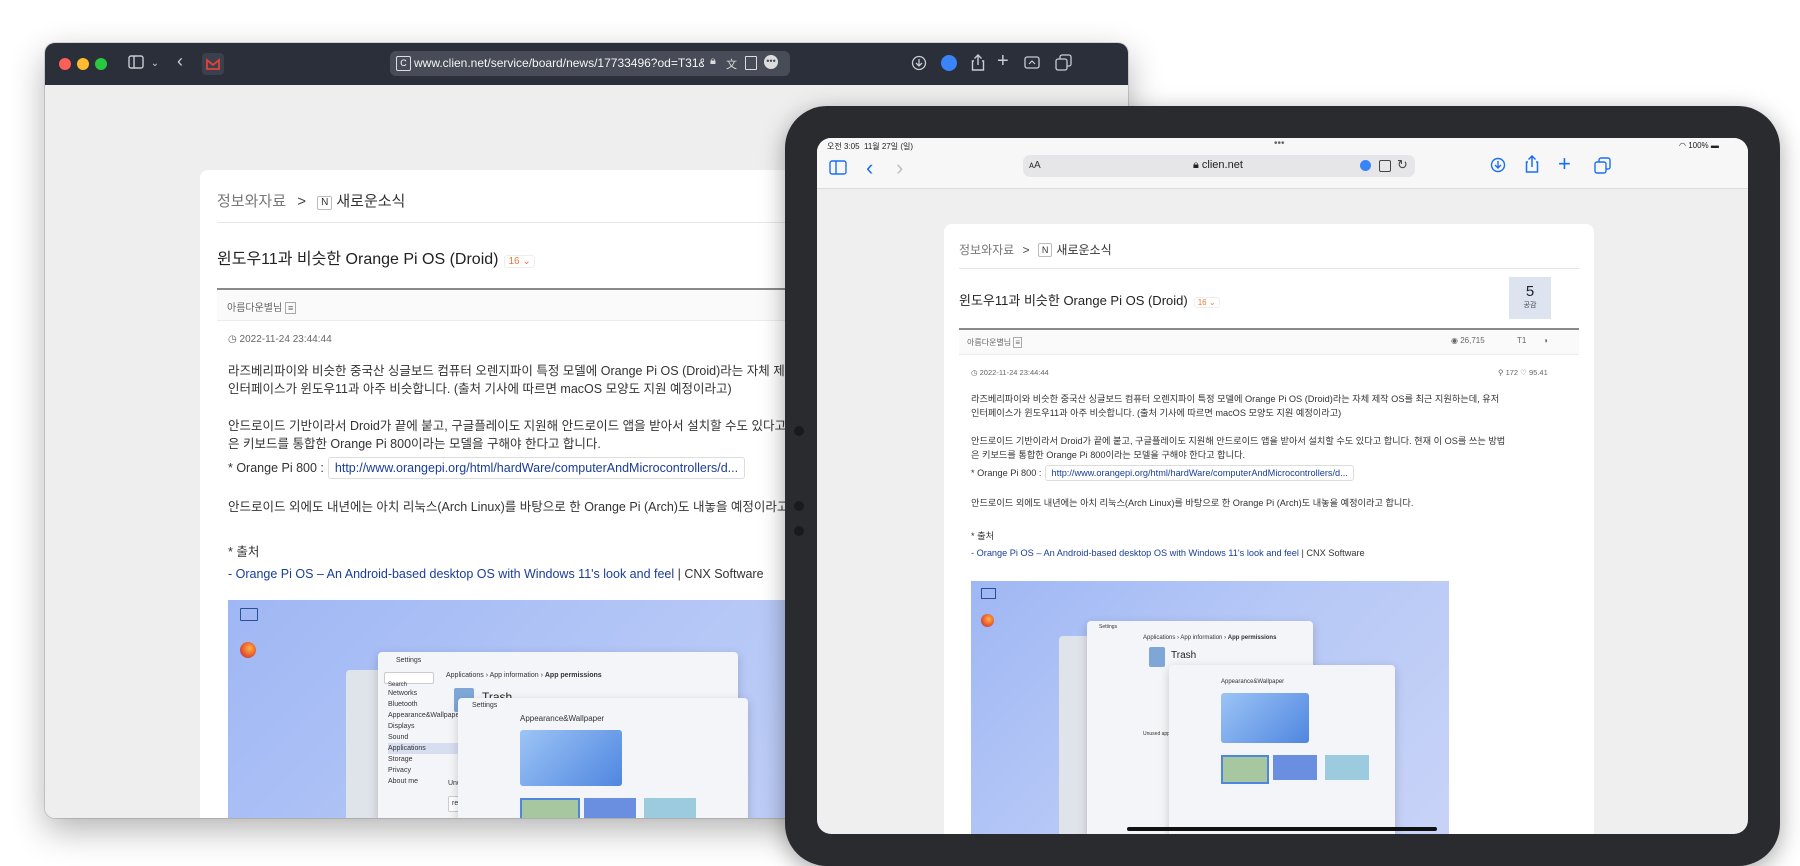 The image size is (1800, 866). Describe the element at coordinates (311, 200) in the screenshot. I see `breadcrumb: 정보와자료 > N 새로운소식` at that location.